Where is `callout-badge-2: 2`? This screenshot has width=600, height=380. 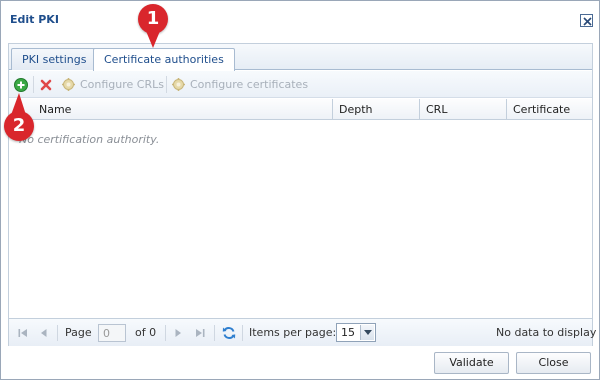 callout-badge-2: 2 is located at coordinates (19, 126).